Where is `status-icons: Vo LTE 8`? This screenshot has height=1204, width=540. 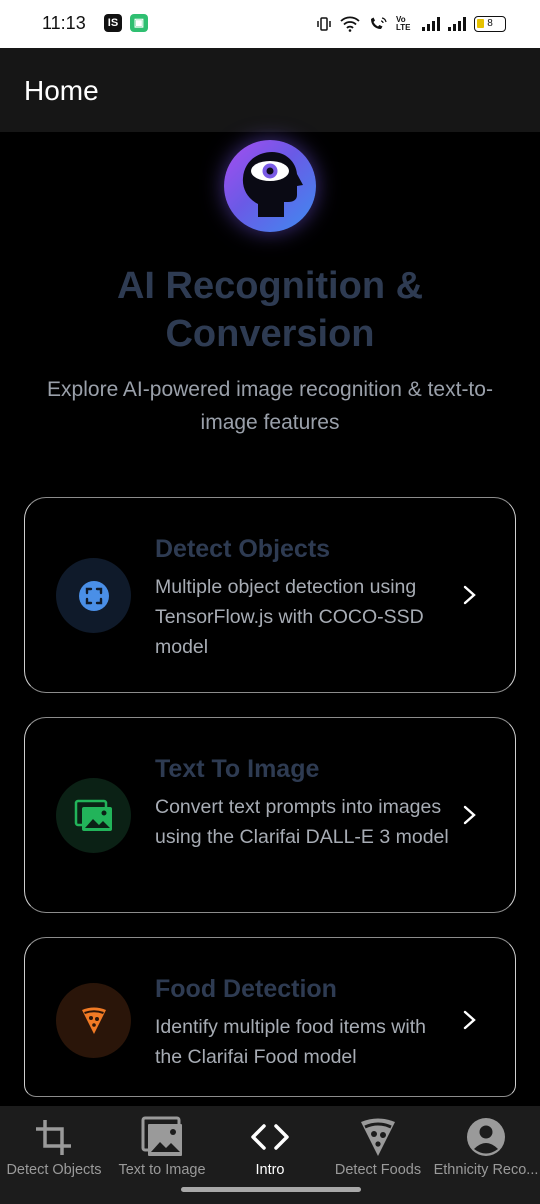
status-icons: Vo LTE 8 is located at coordinates (411, 24).